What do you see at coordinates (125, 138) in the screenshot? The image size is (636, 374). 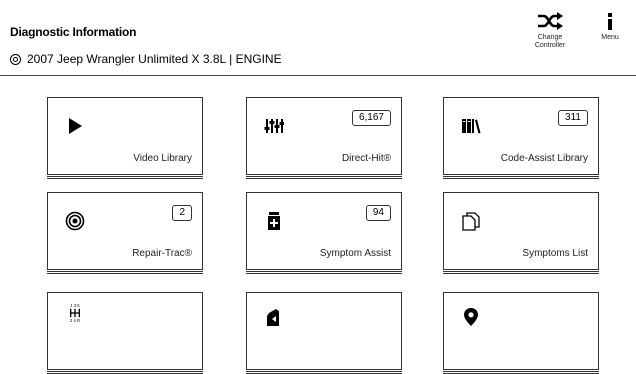 I see `tile-video-library: Video Library` at bounding box center [125, 138].